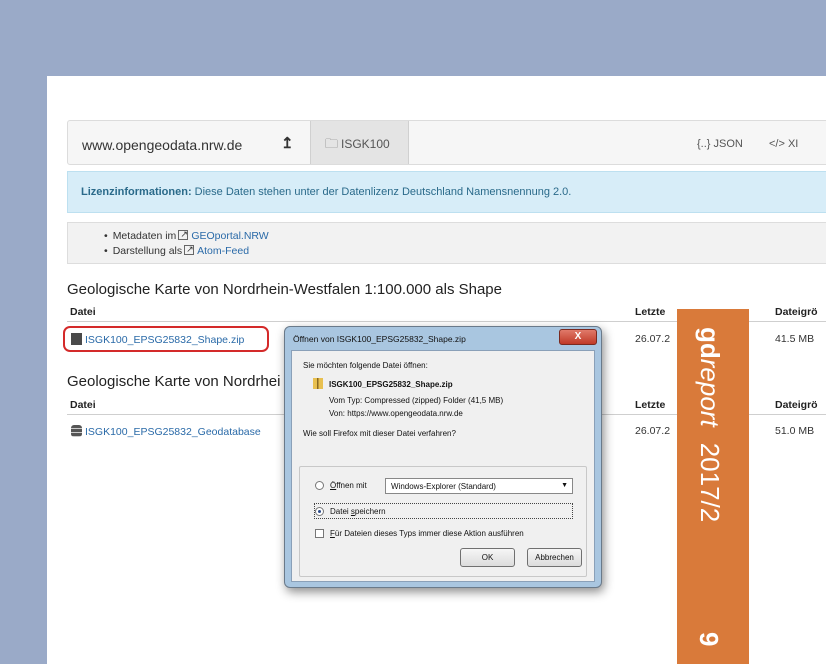 Image resolution: width=826 pixels, height=664 pixels. I want to click on cancel-button: Abbrechen, so click(554, 557).